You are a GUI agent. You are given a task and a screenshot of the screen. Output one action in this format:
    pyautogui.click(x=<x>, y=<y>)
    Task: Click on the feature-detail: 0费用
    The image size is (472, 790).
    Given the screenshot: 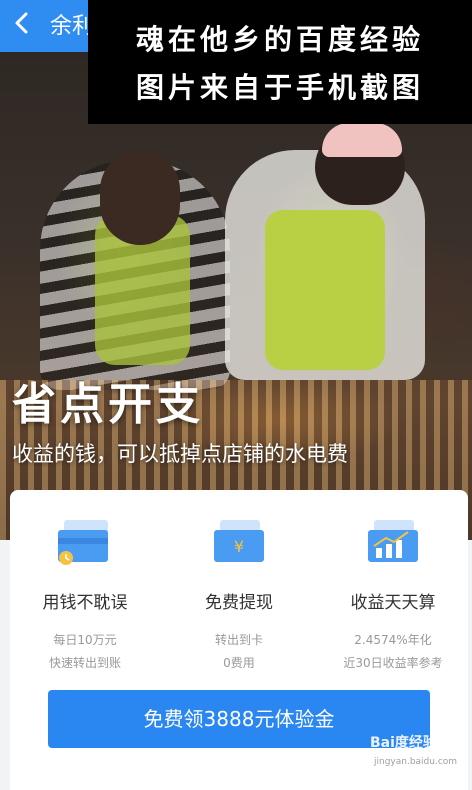 What is the action you would take?
    pyautogui.click(x=239, y=663)
    